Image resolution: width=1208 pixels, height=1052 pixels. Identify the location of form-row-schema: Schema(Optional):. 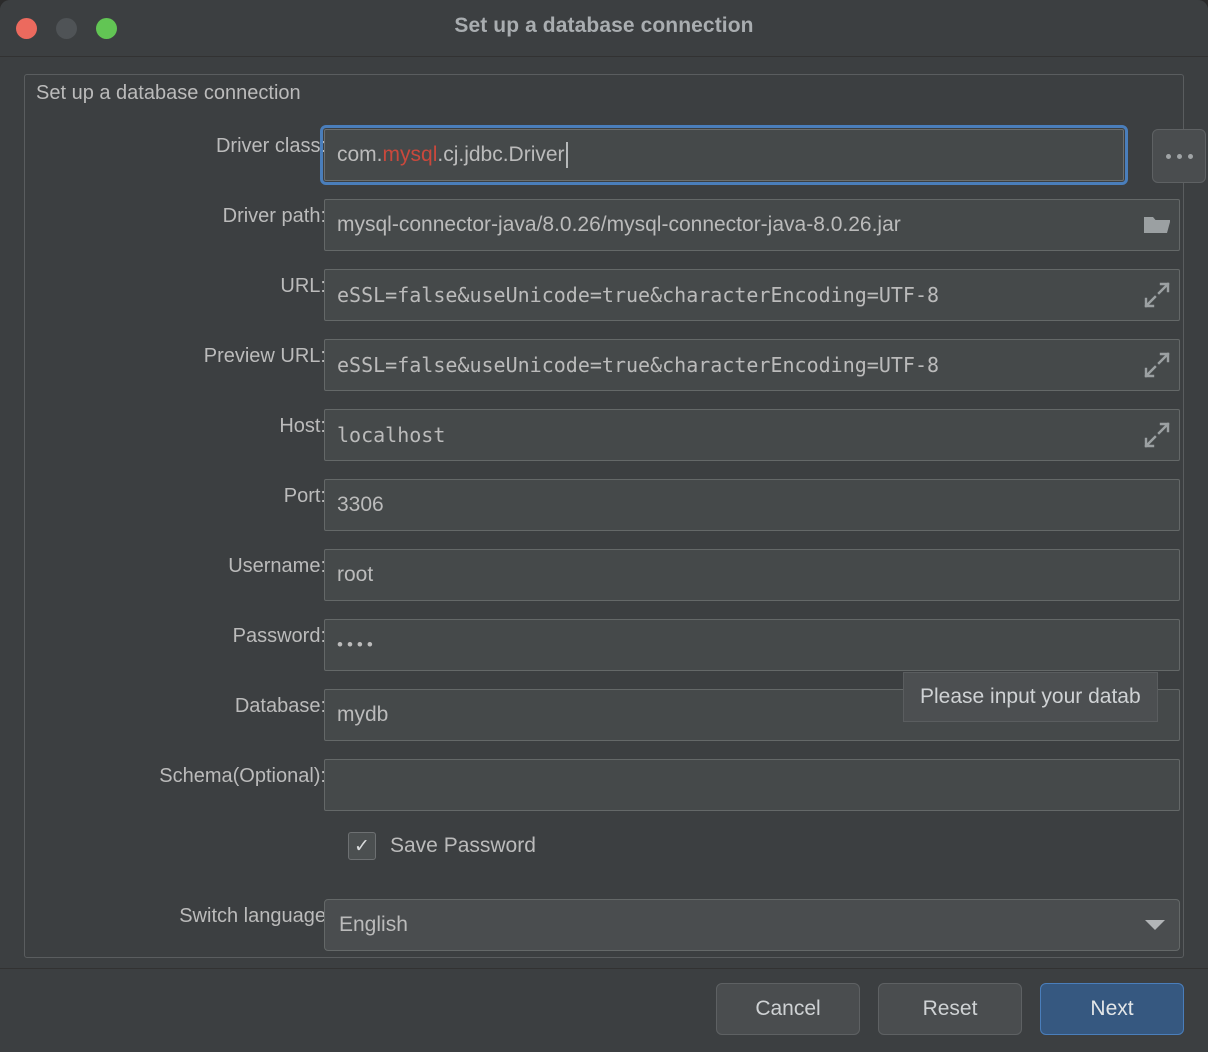
(604, 785).